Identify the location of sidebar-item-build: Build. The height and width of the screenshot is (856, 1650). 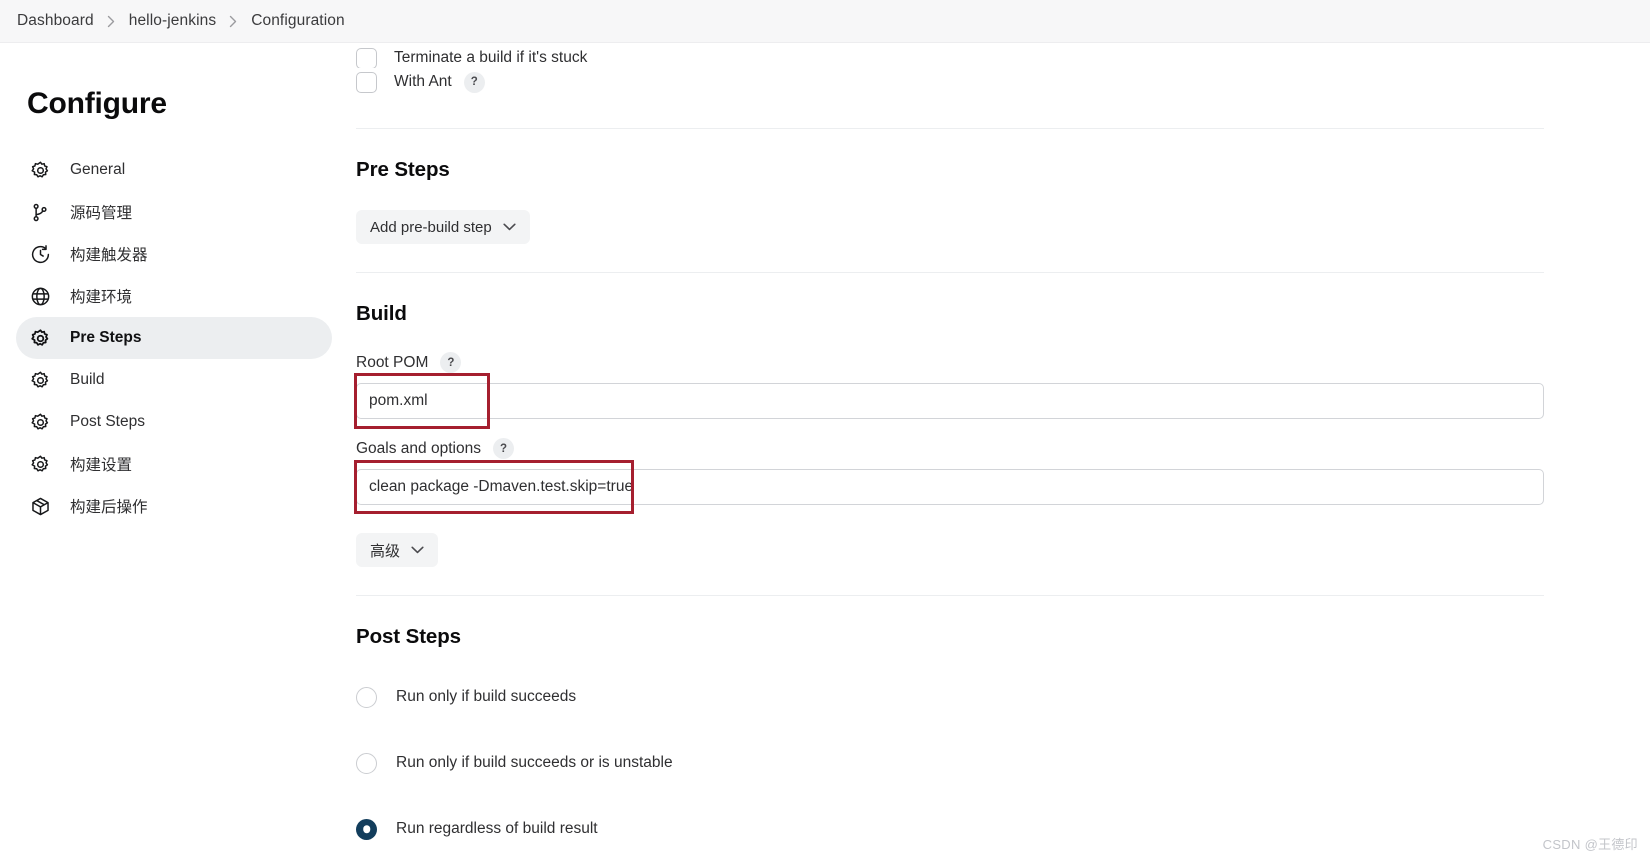
(174, 380).